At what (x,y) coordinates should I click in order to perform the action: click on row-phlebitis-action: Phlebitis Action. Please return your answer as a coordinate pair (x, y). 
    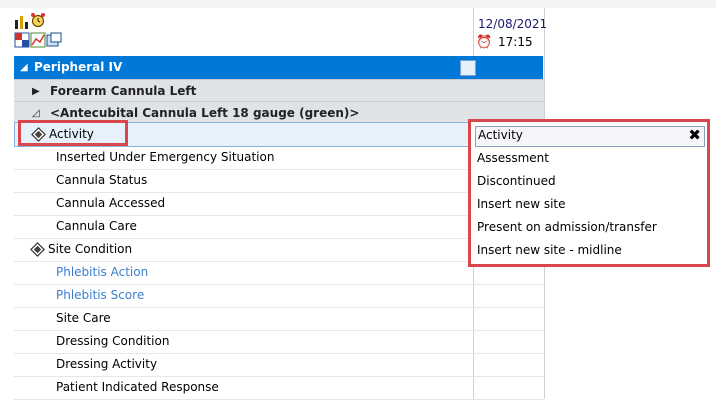
    Looking at the image, I should click on (279, 273).